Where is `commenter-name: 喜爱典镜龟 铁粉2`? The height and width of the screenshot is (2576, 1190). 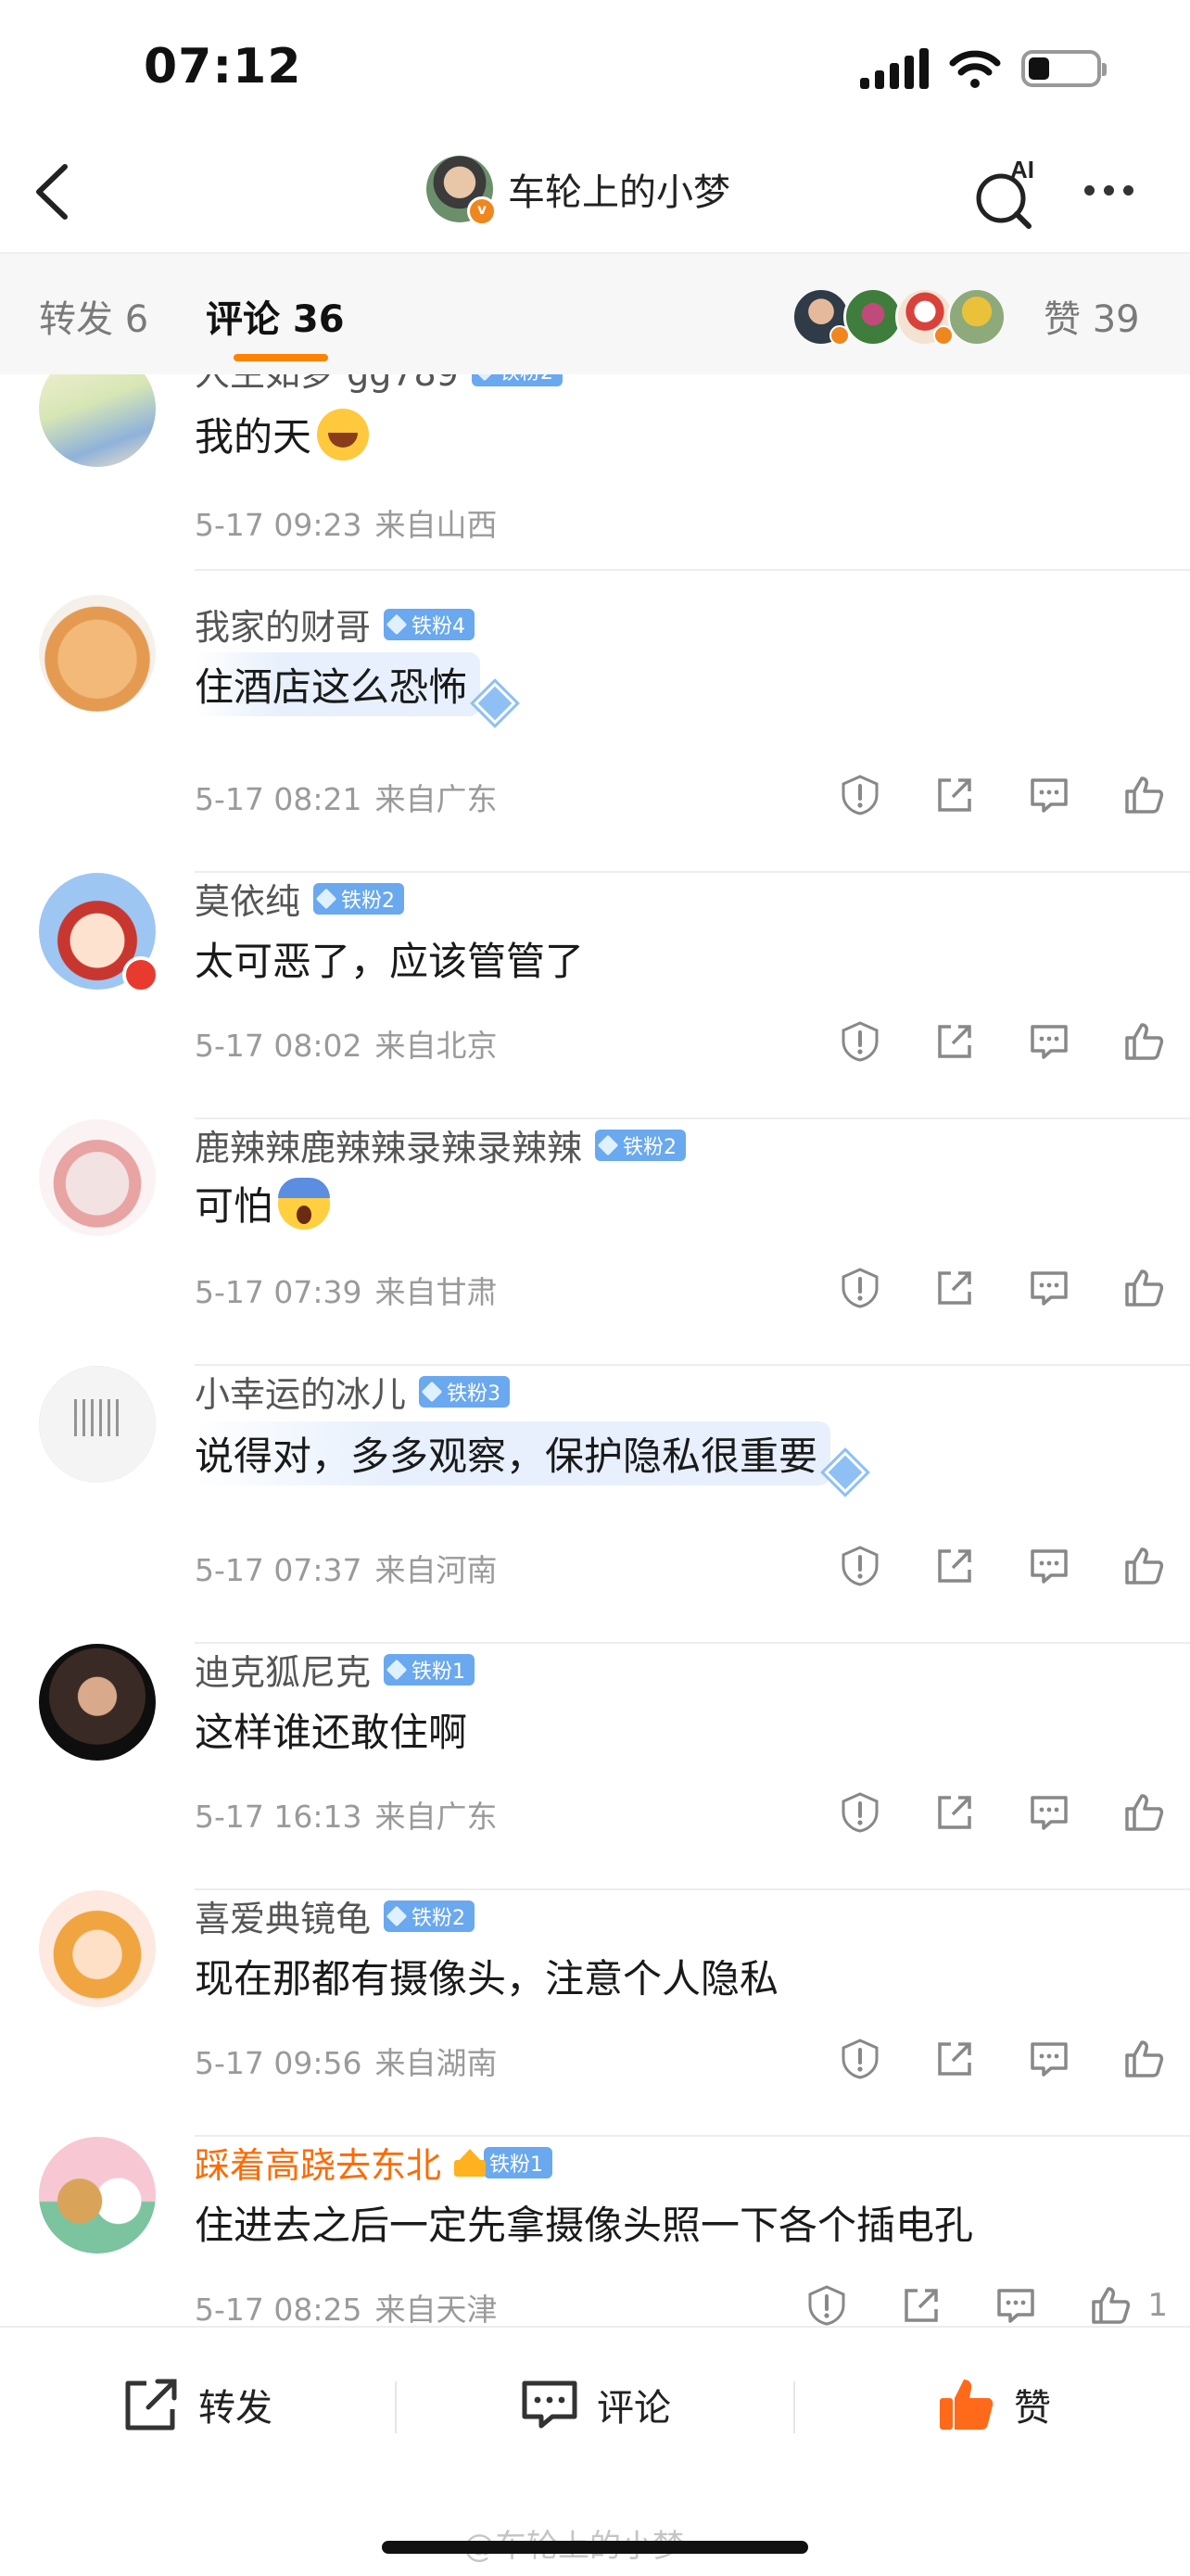
commenter-name: 喜爱典镜龟 铁粉2 is located at coordinates (335, 1916).